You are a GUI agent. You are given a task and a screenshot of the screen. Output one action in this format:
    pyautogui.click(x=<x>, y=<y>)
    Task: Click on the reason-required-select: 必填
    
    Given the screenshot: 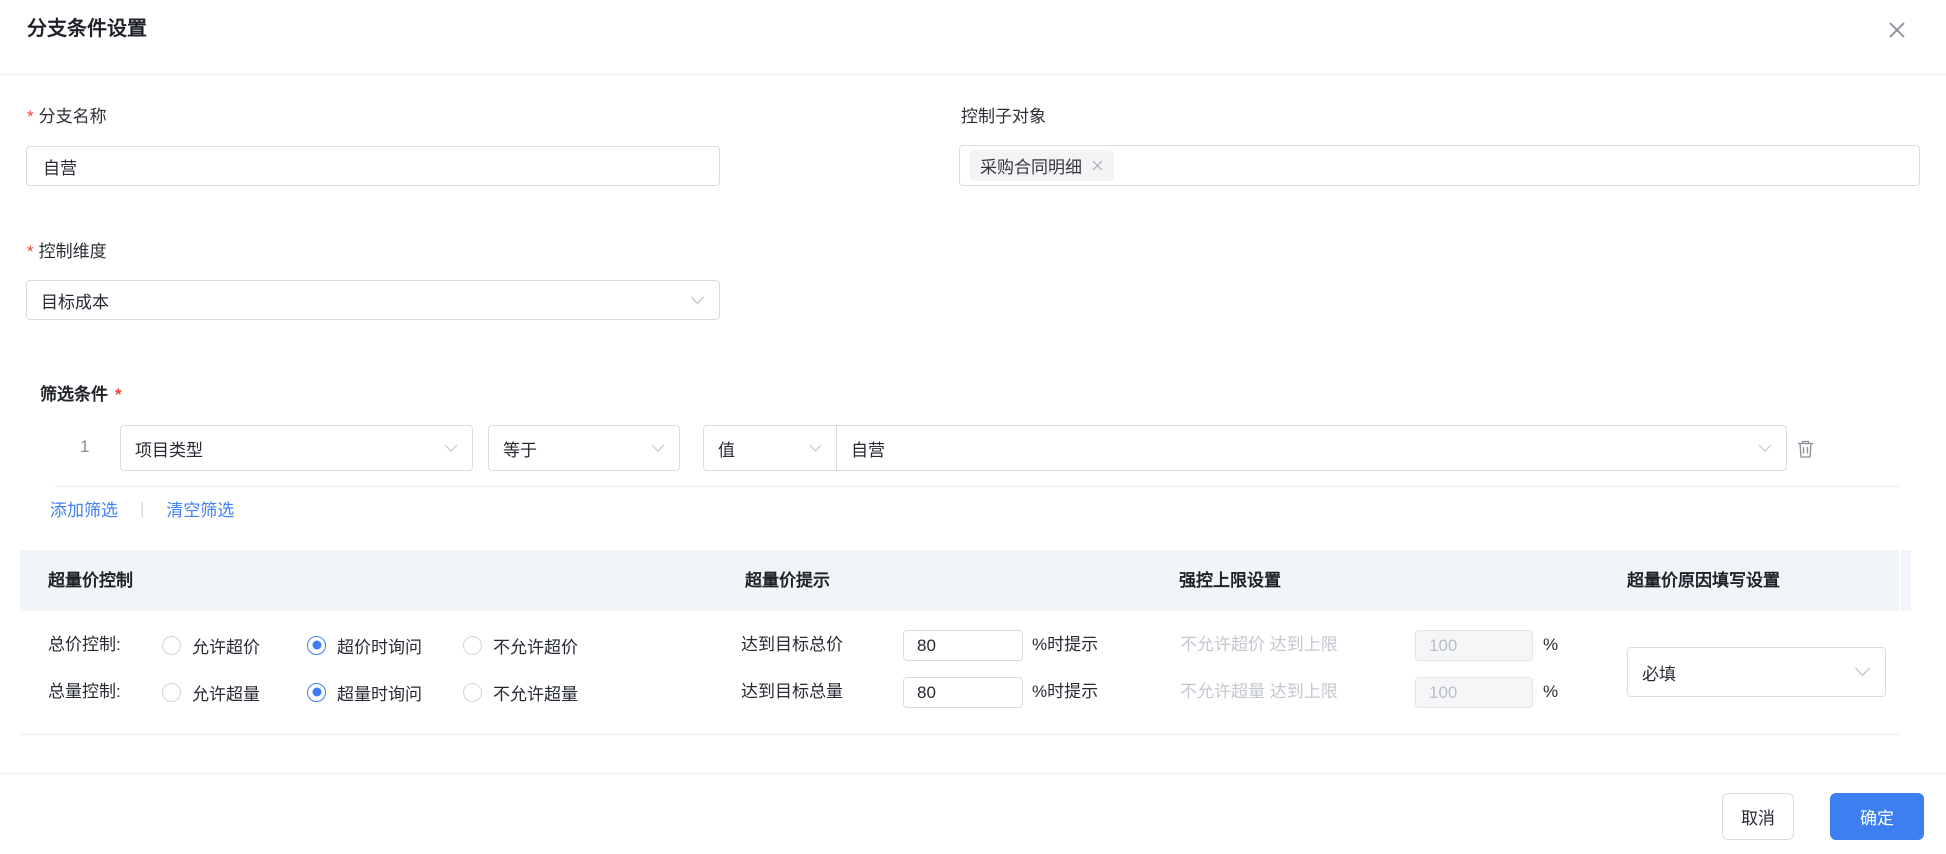 What is the action you would take?
    pyautogui.click(x=1756, y=672)
    